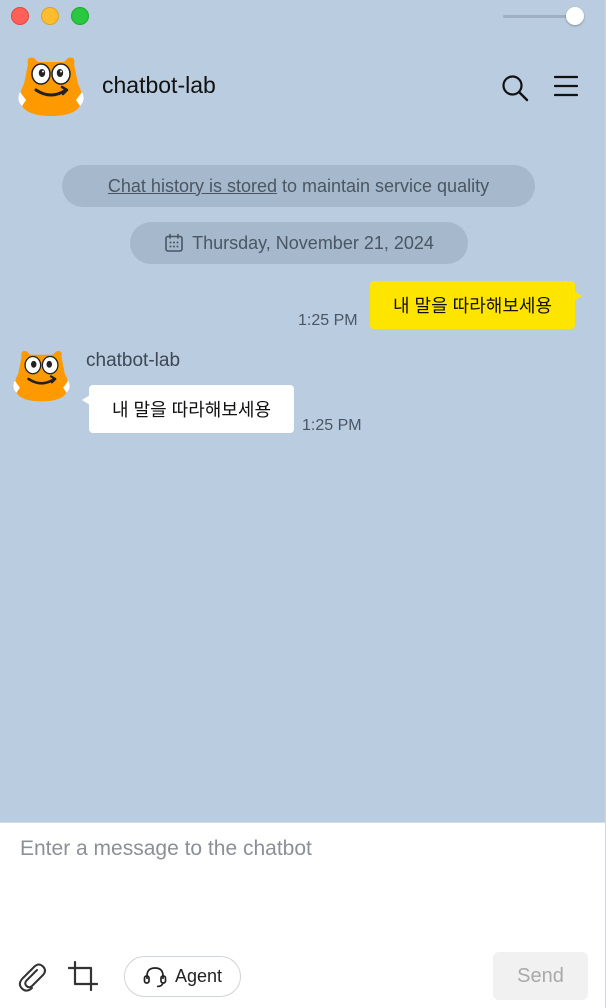 The image size is (606, 1008). I want to click on chat-title: chatbot-lab, so click(159, 85).